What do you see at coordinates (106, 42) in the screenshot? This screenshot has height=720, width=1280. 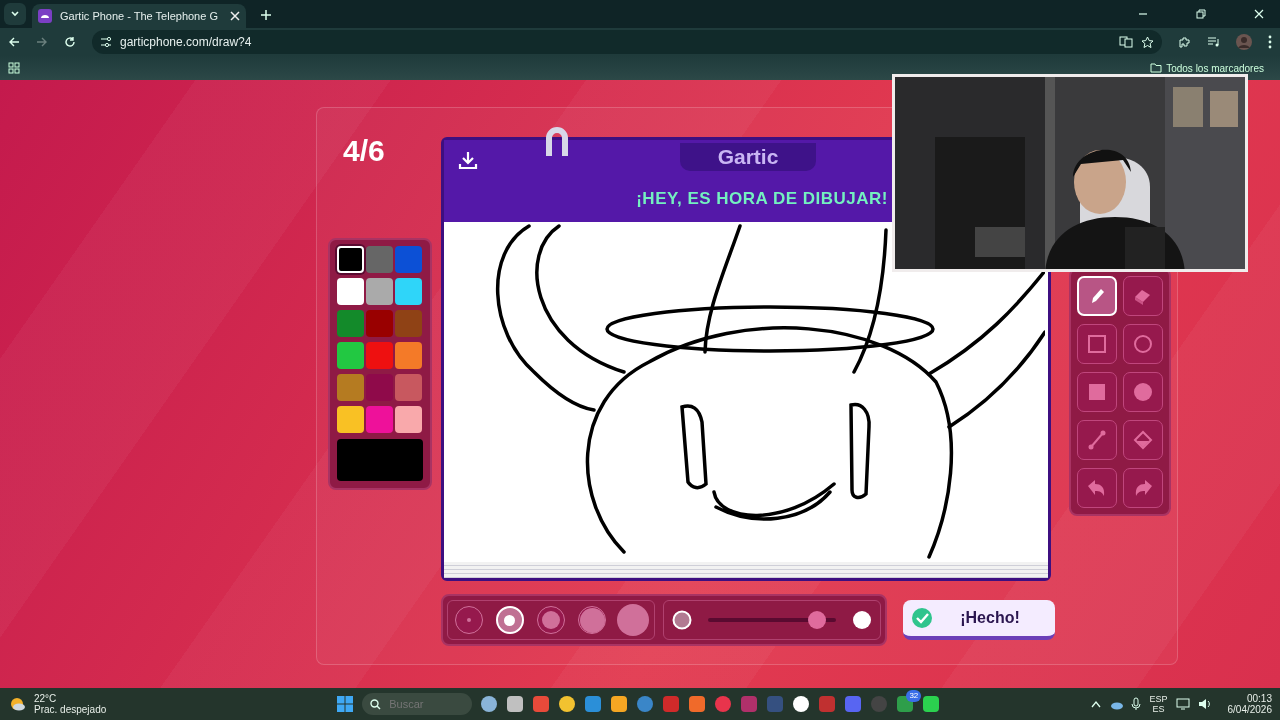 I see `site-settings-icon` at bounding box center [106, 42].